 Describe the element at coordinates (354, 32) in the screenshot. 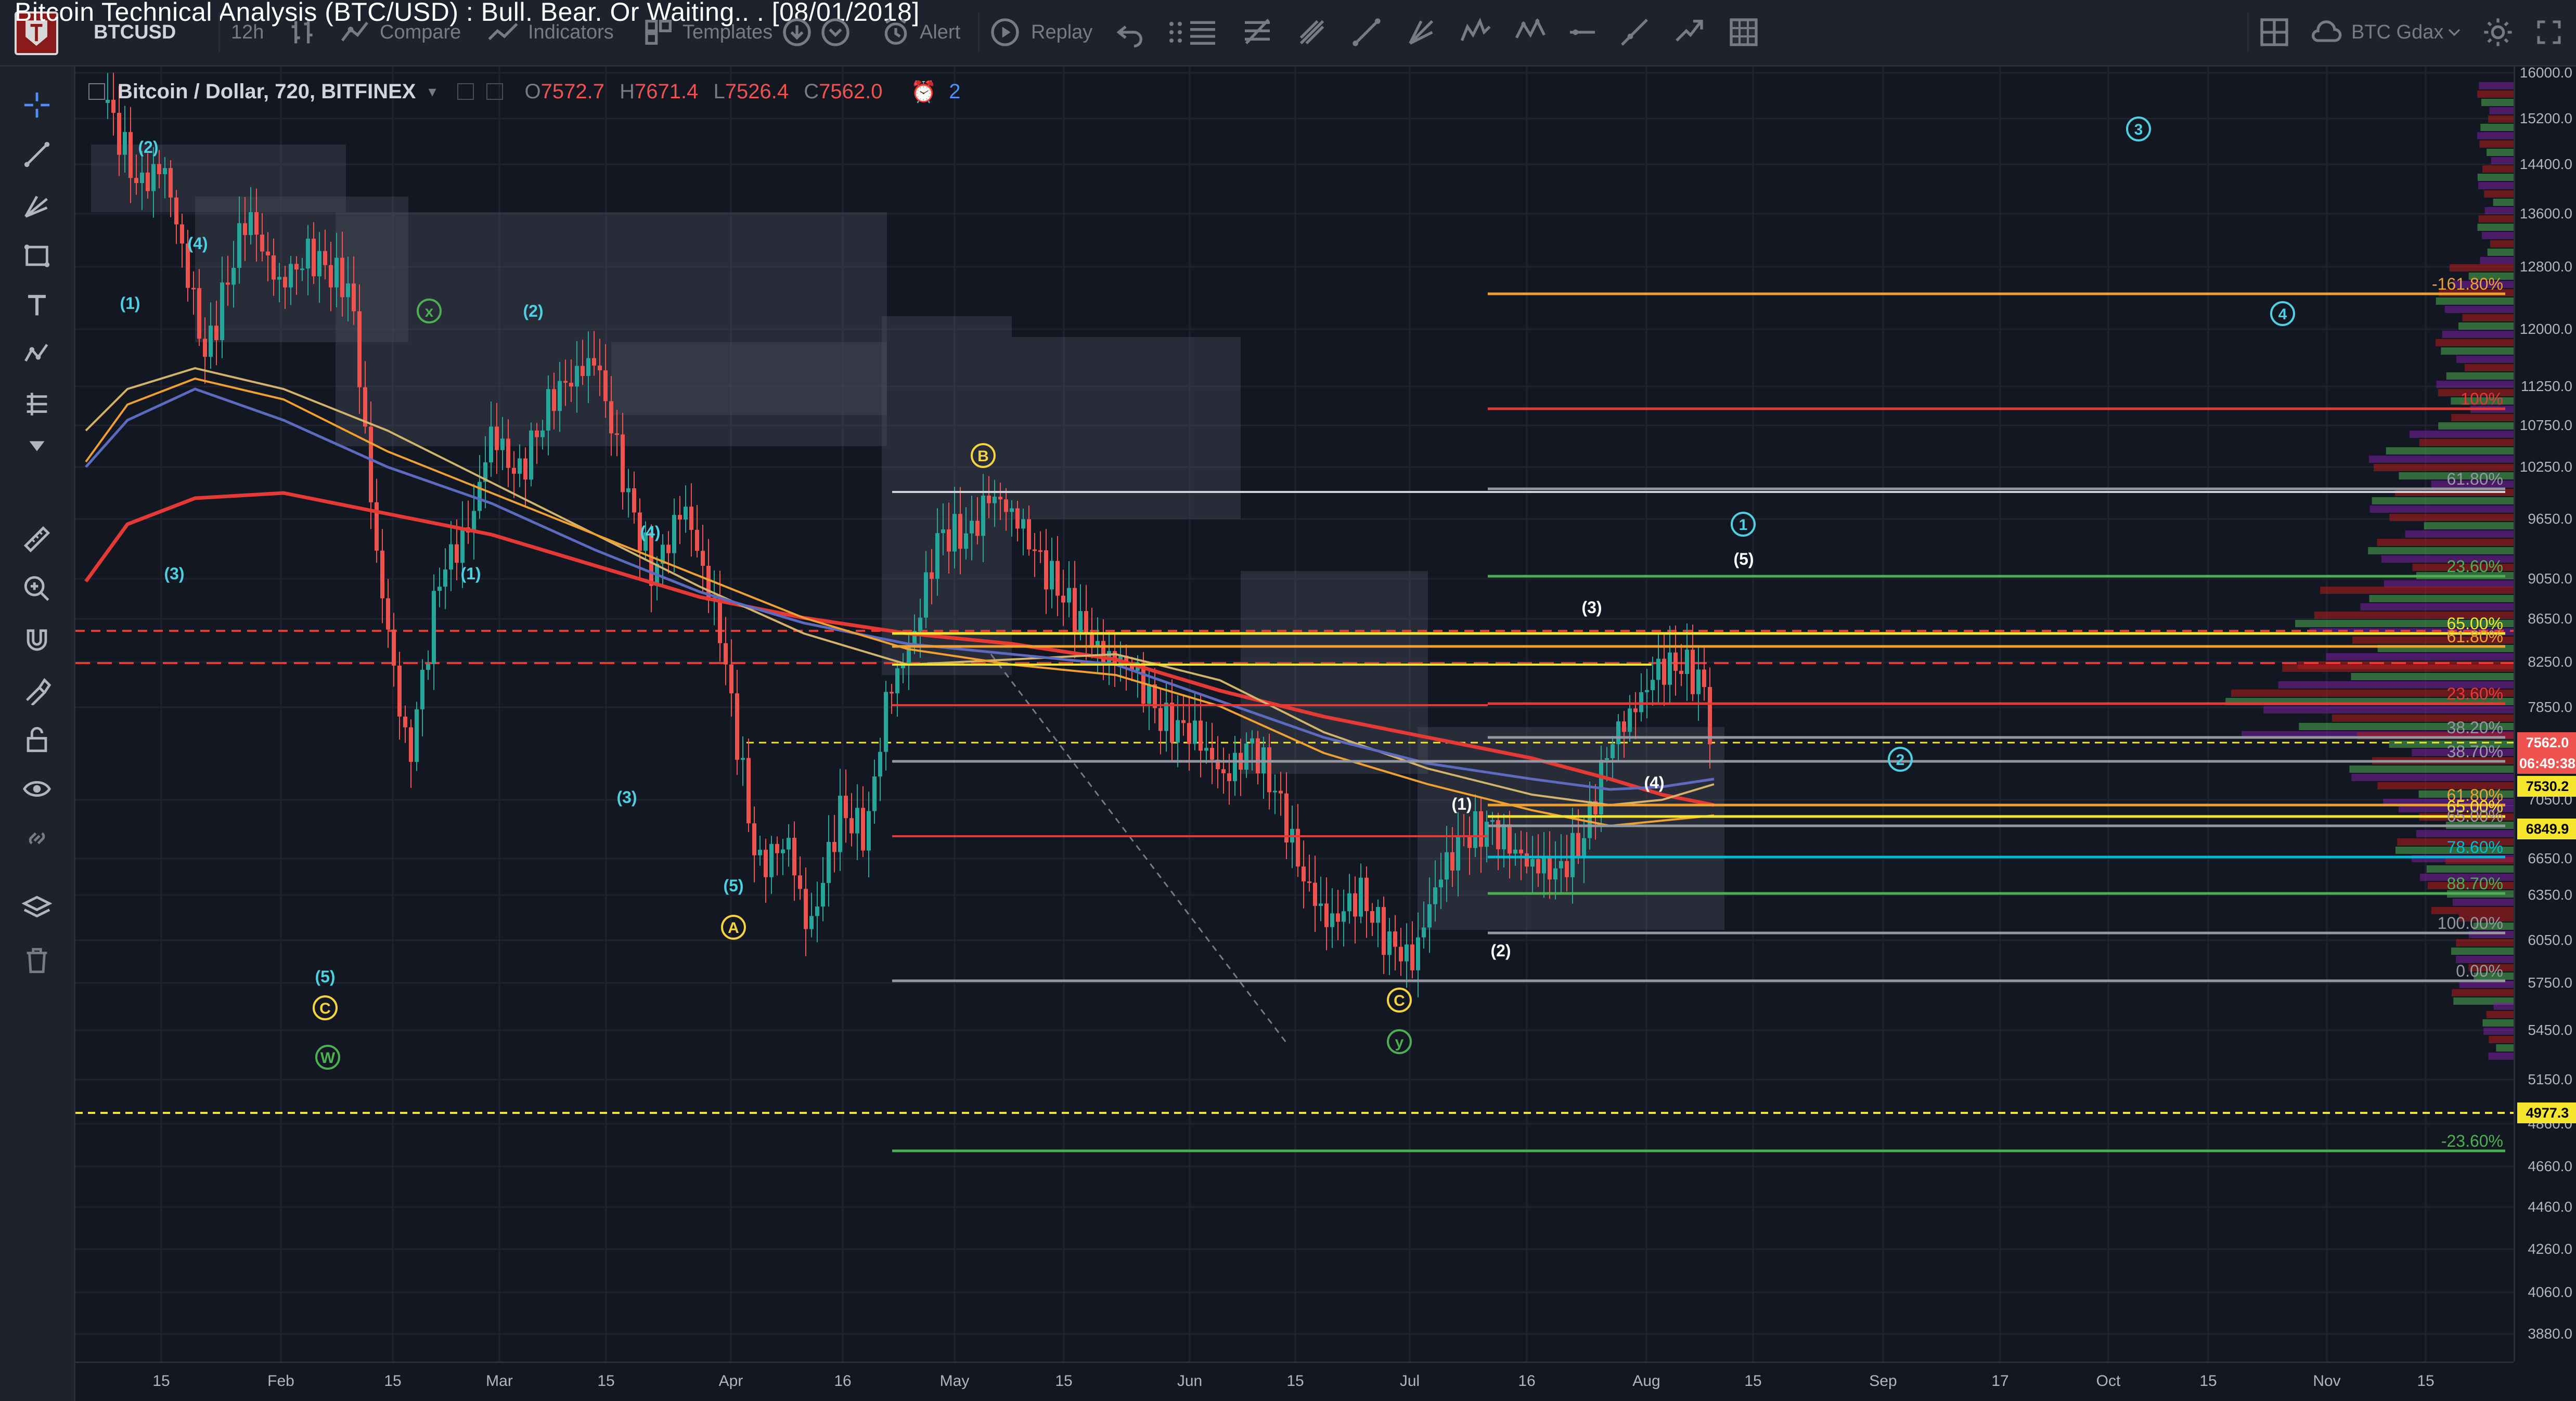

I see `compare-icon` at that location.